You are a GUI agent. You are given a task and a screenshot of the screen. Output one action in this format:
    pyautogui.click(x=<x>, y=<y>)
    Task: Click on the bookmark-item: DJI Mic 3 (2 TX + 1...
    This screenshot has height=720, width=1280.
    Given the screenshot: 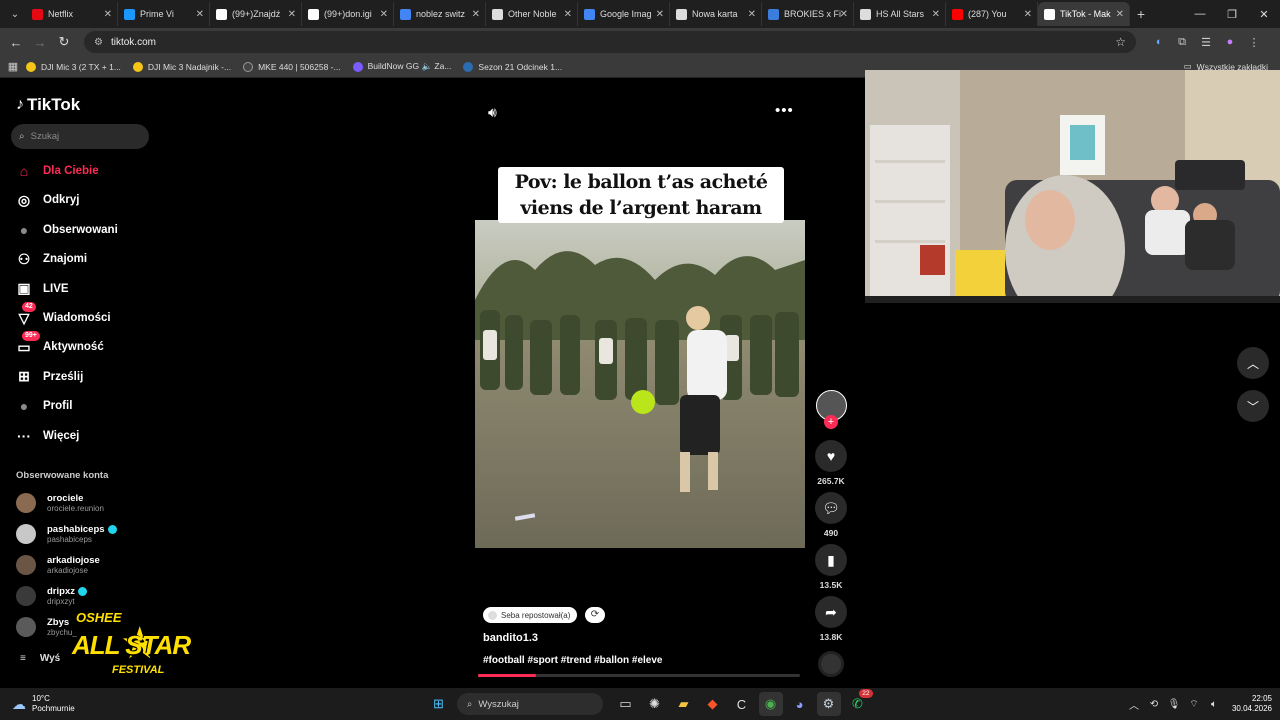 What is the action you would take?
    pyautogui.click(x=73, y=66)
    